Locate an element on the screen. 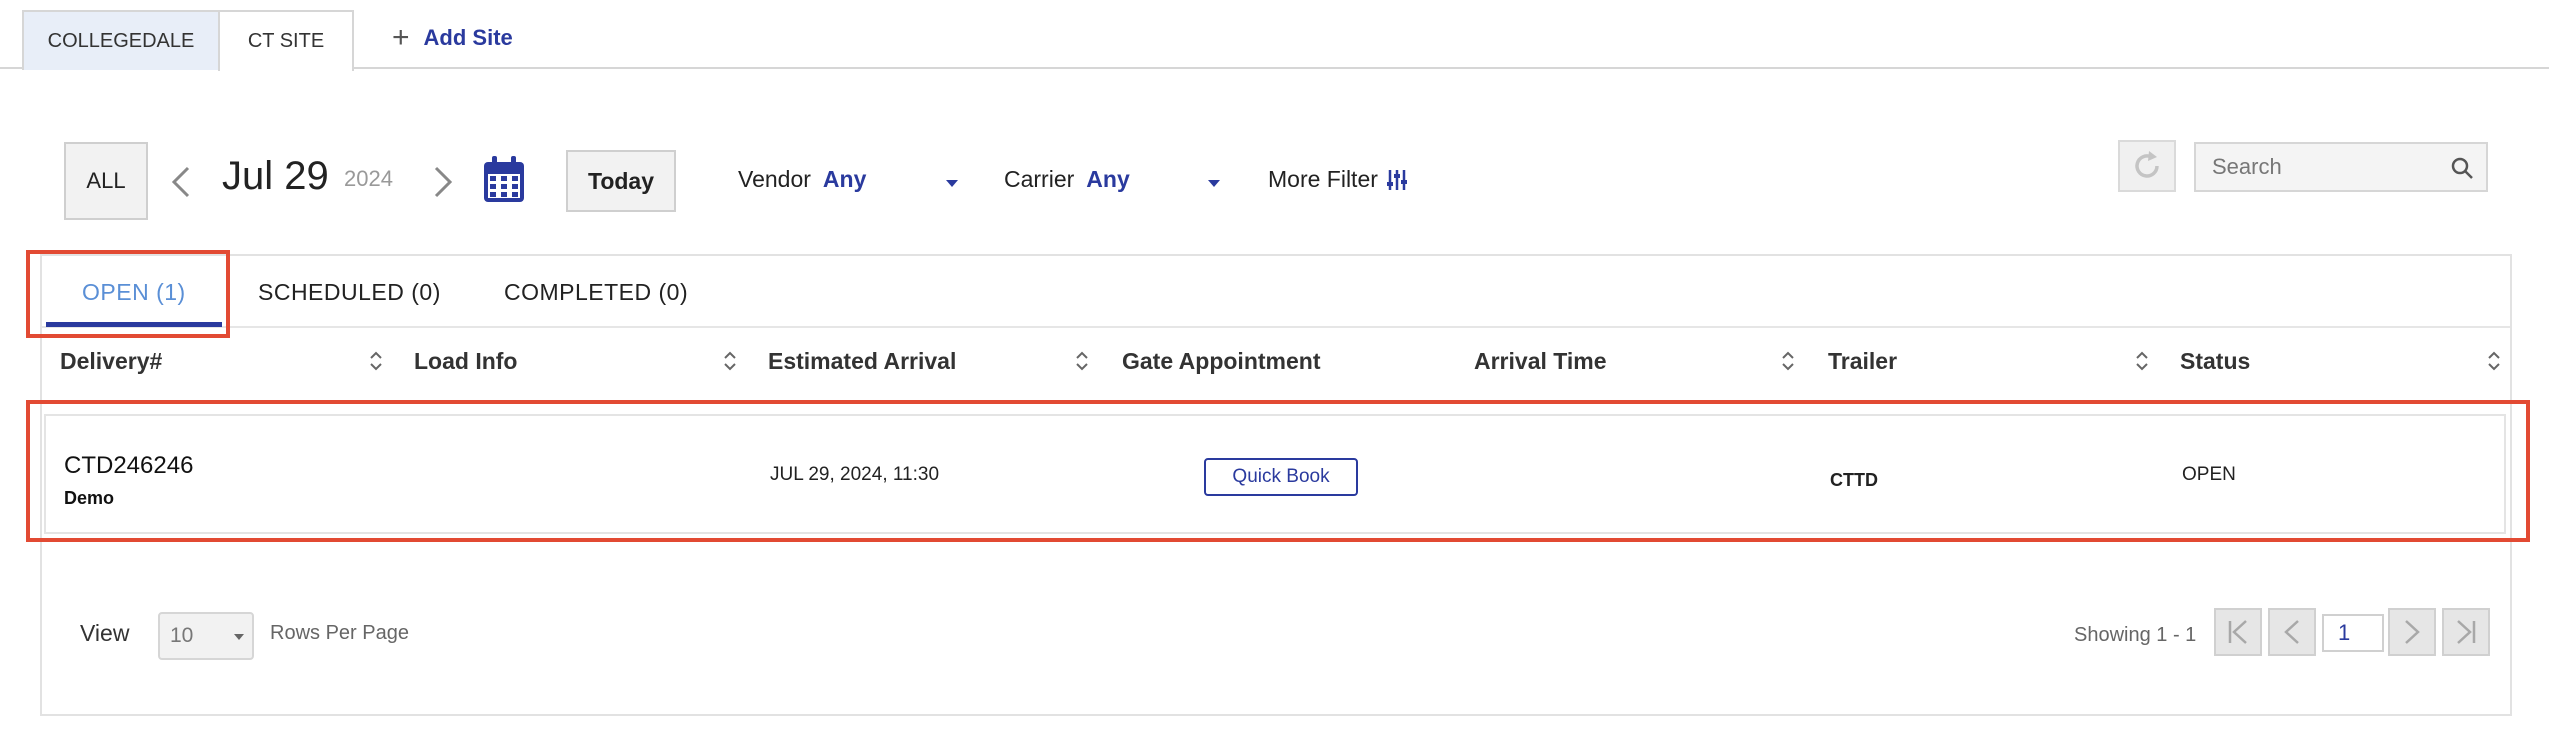 This screenshot has width=2549, height=731. column-header-label: Gate Appointment is located at coordinates (1221, 360).